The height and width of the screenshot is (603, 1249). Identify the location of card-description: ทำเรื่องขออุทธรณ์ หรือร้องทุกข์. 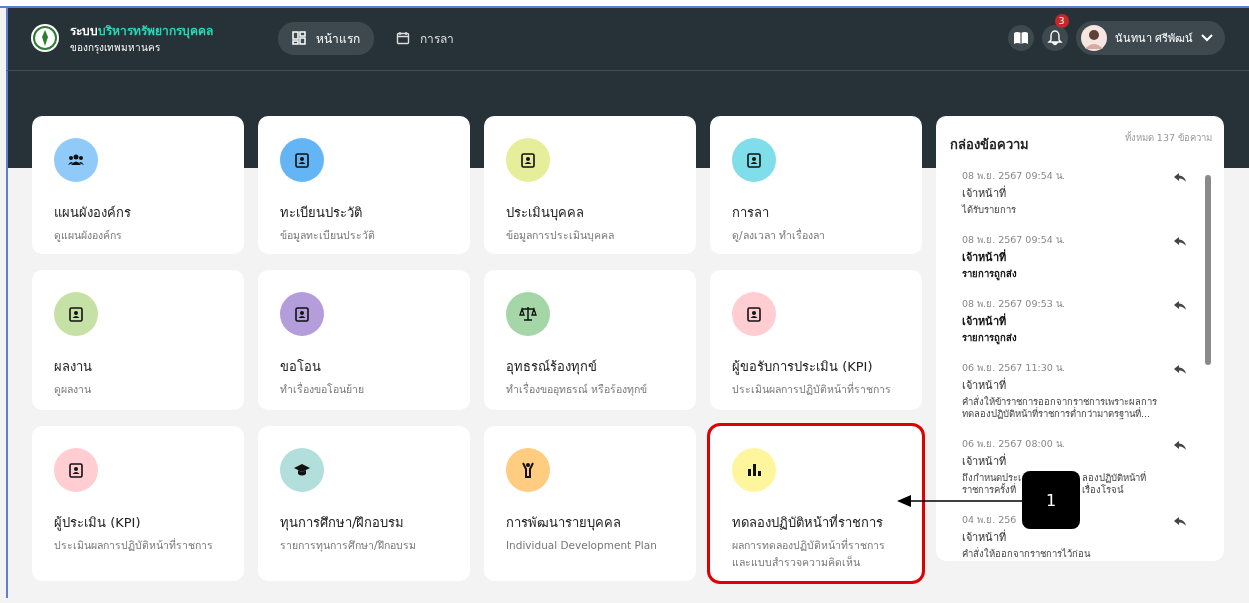
(577, 389).